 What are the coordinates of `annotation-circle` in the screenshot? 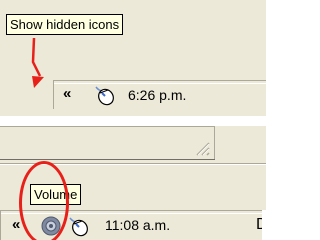 It's located at (44, 200).